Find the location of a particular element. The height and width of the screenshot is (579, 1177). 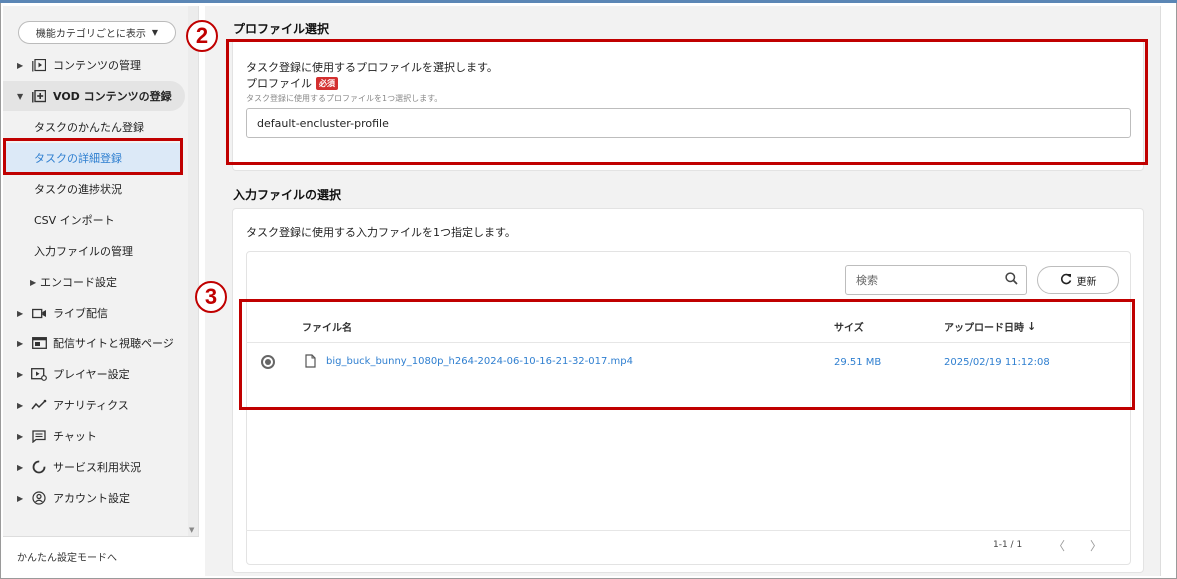

refresh-button: 更新 is located at coordinates (1078, 280).